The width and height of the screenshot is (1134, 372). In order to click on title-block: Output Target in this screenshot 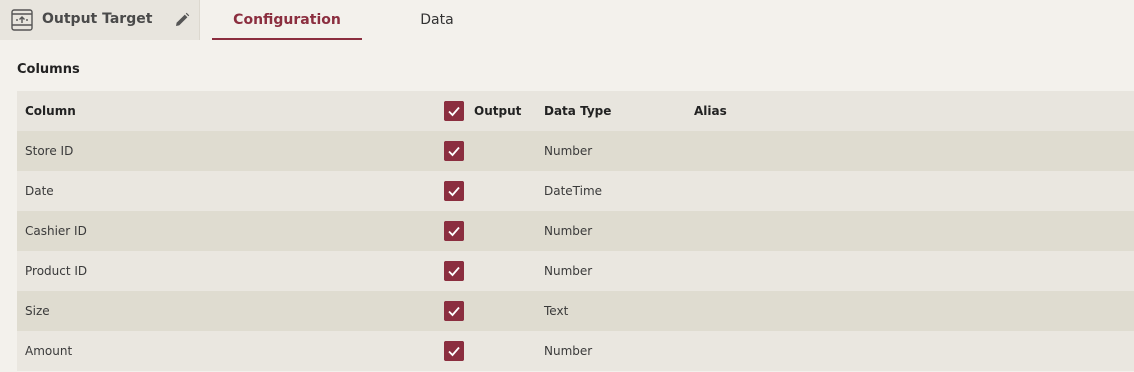, I will do `click(100, 20)`.